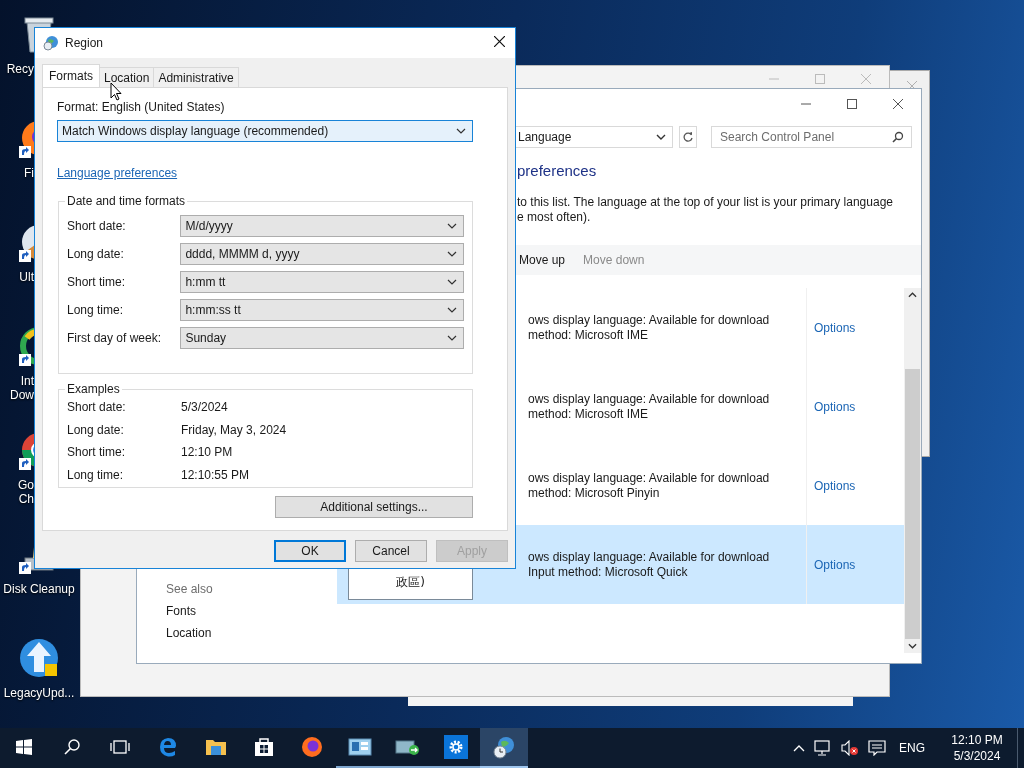  What do you see at coordinates (97, 452) in the screenshot?
I see `example-label: Short time:` at bounding box center [97, 452].